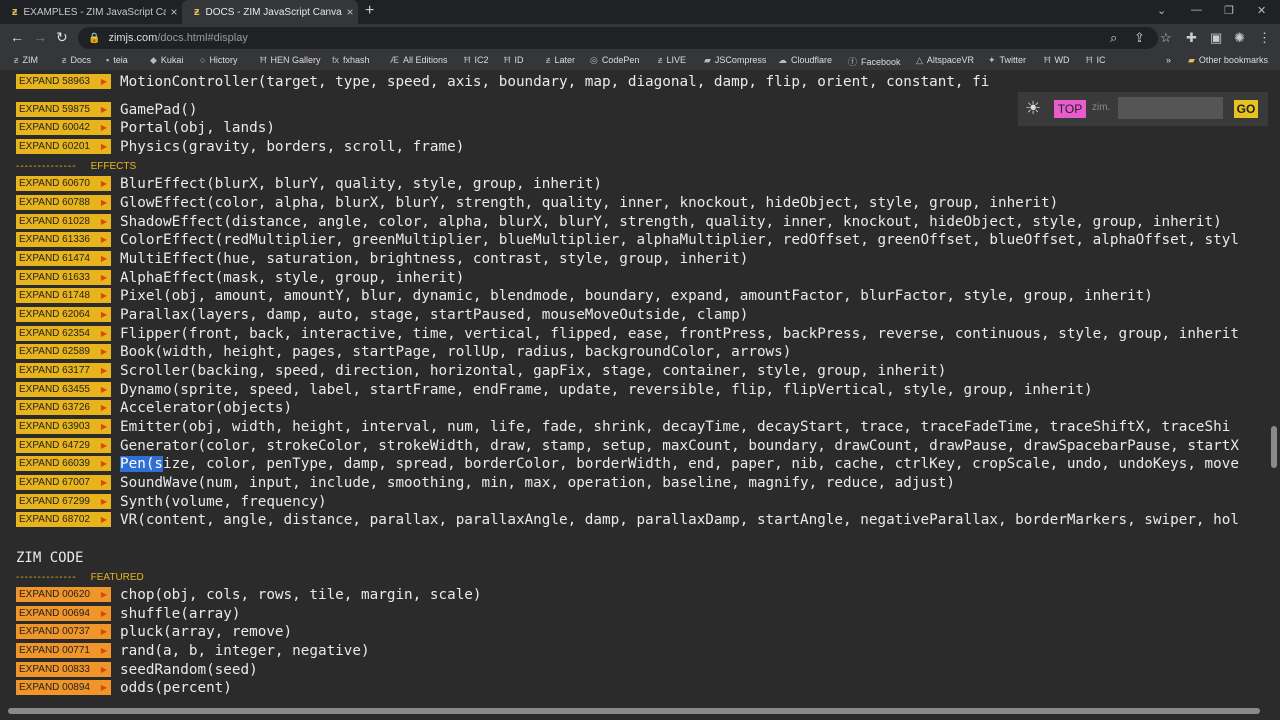 This screenshot has width=1280, height=720. I want to click on back-icon: ←, so click(17, 37).